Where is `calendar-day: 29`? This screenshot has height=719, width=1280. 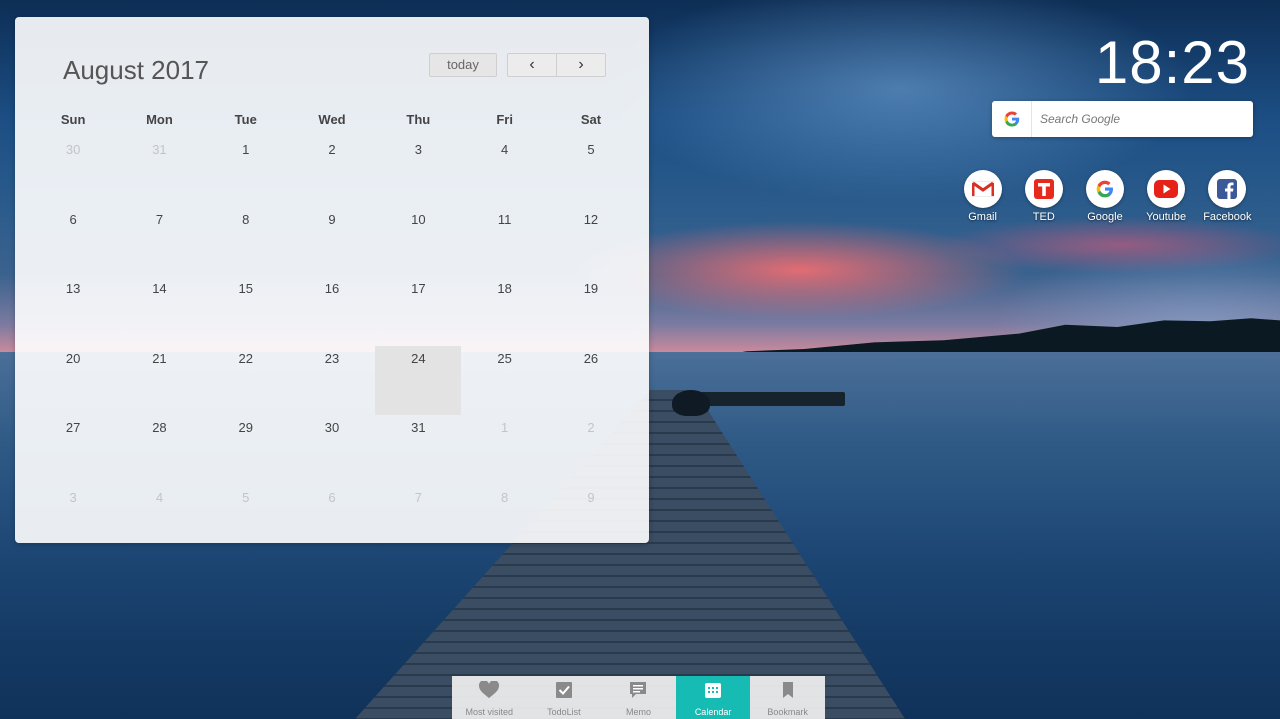
calendar-day: 29 is located at coordinates (246, 450).